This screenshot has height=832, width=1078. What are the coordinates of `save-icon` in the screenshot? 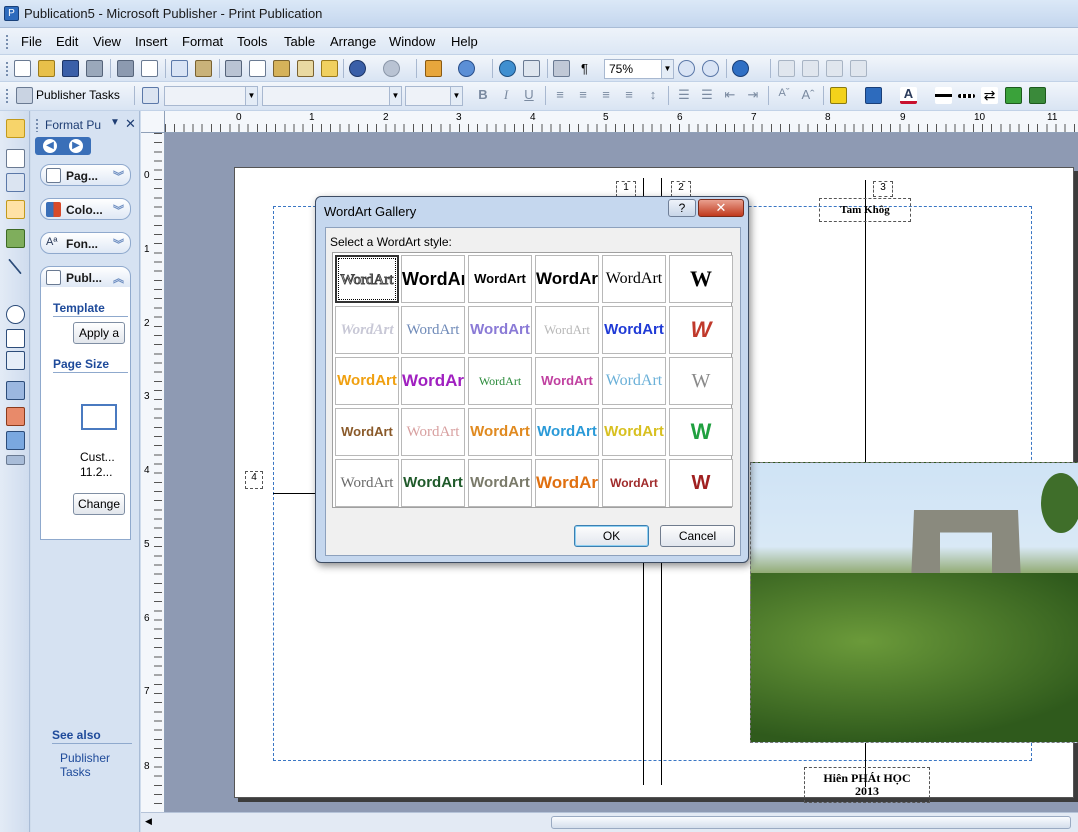 It's located at (70, 68).